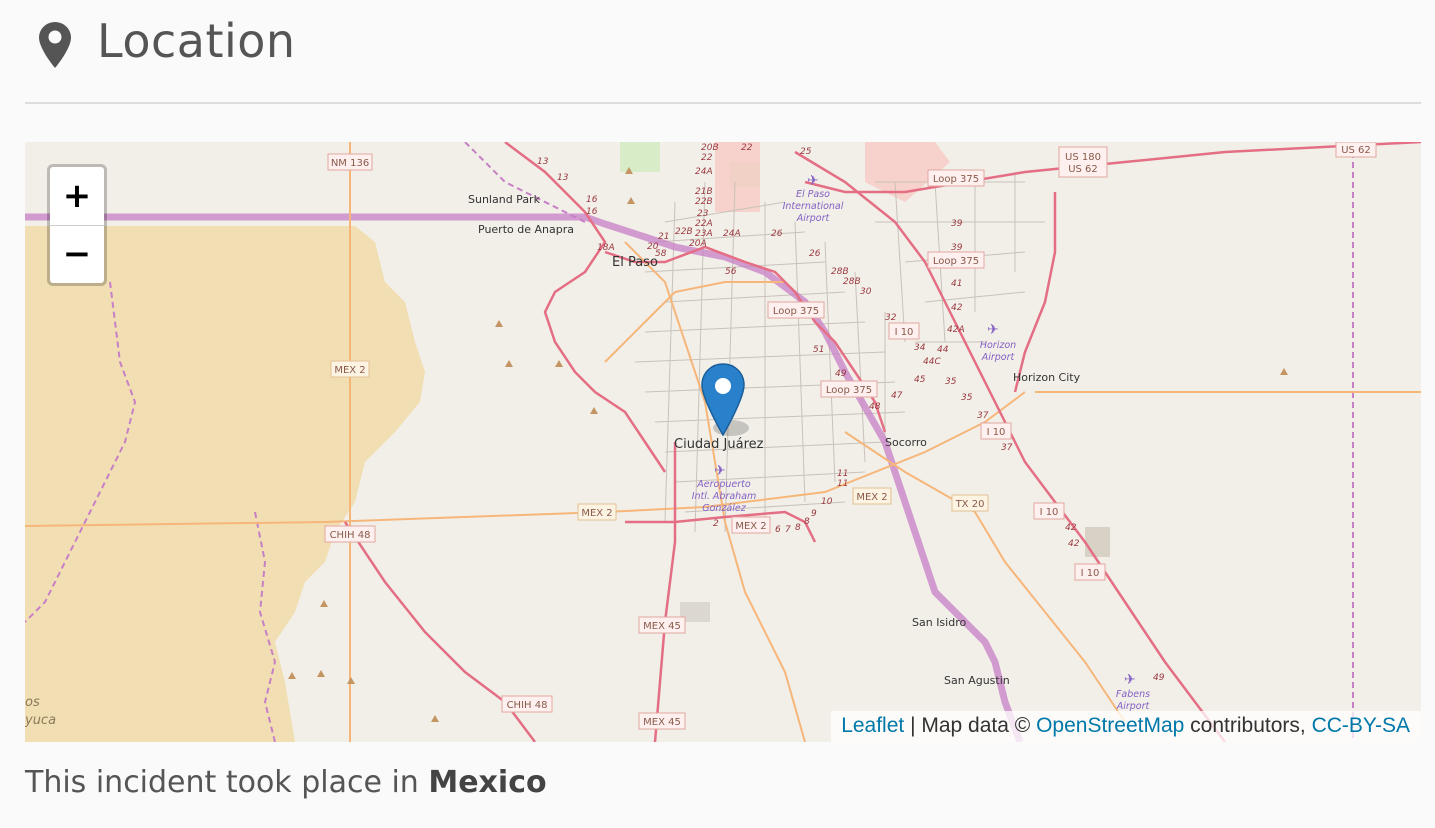 The image size is (1435, 828). I want to click on zoom-control: + −, so click(77, 225).